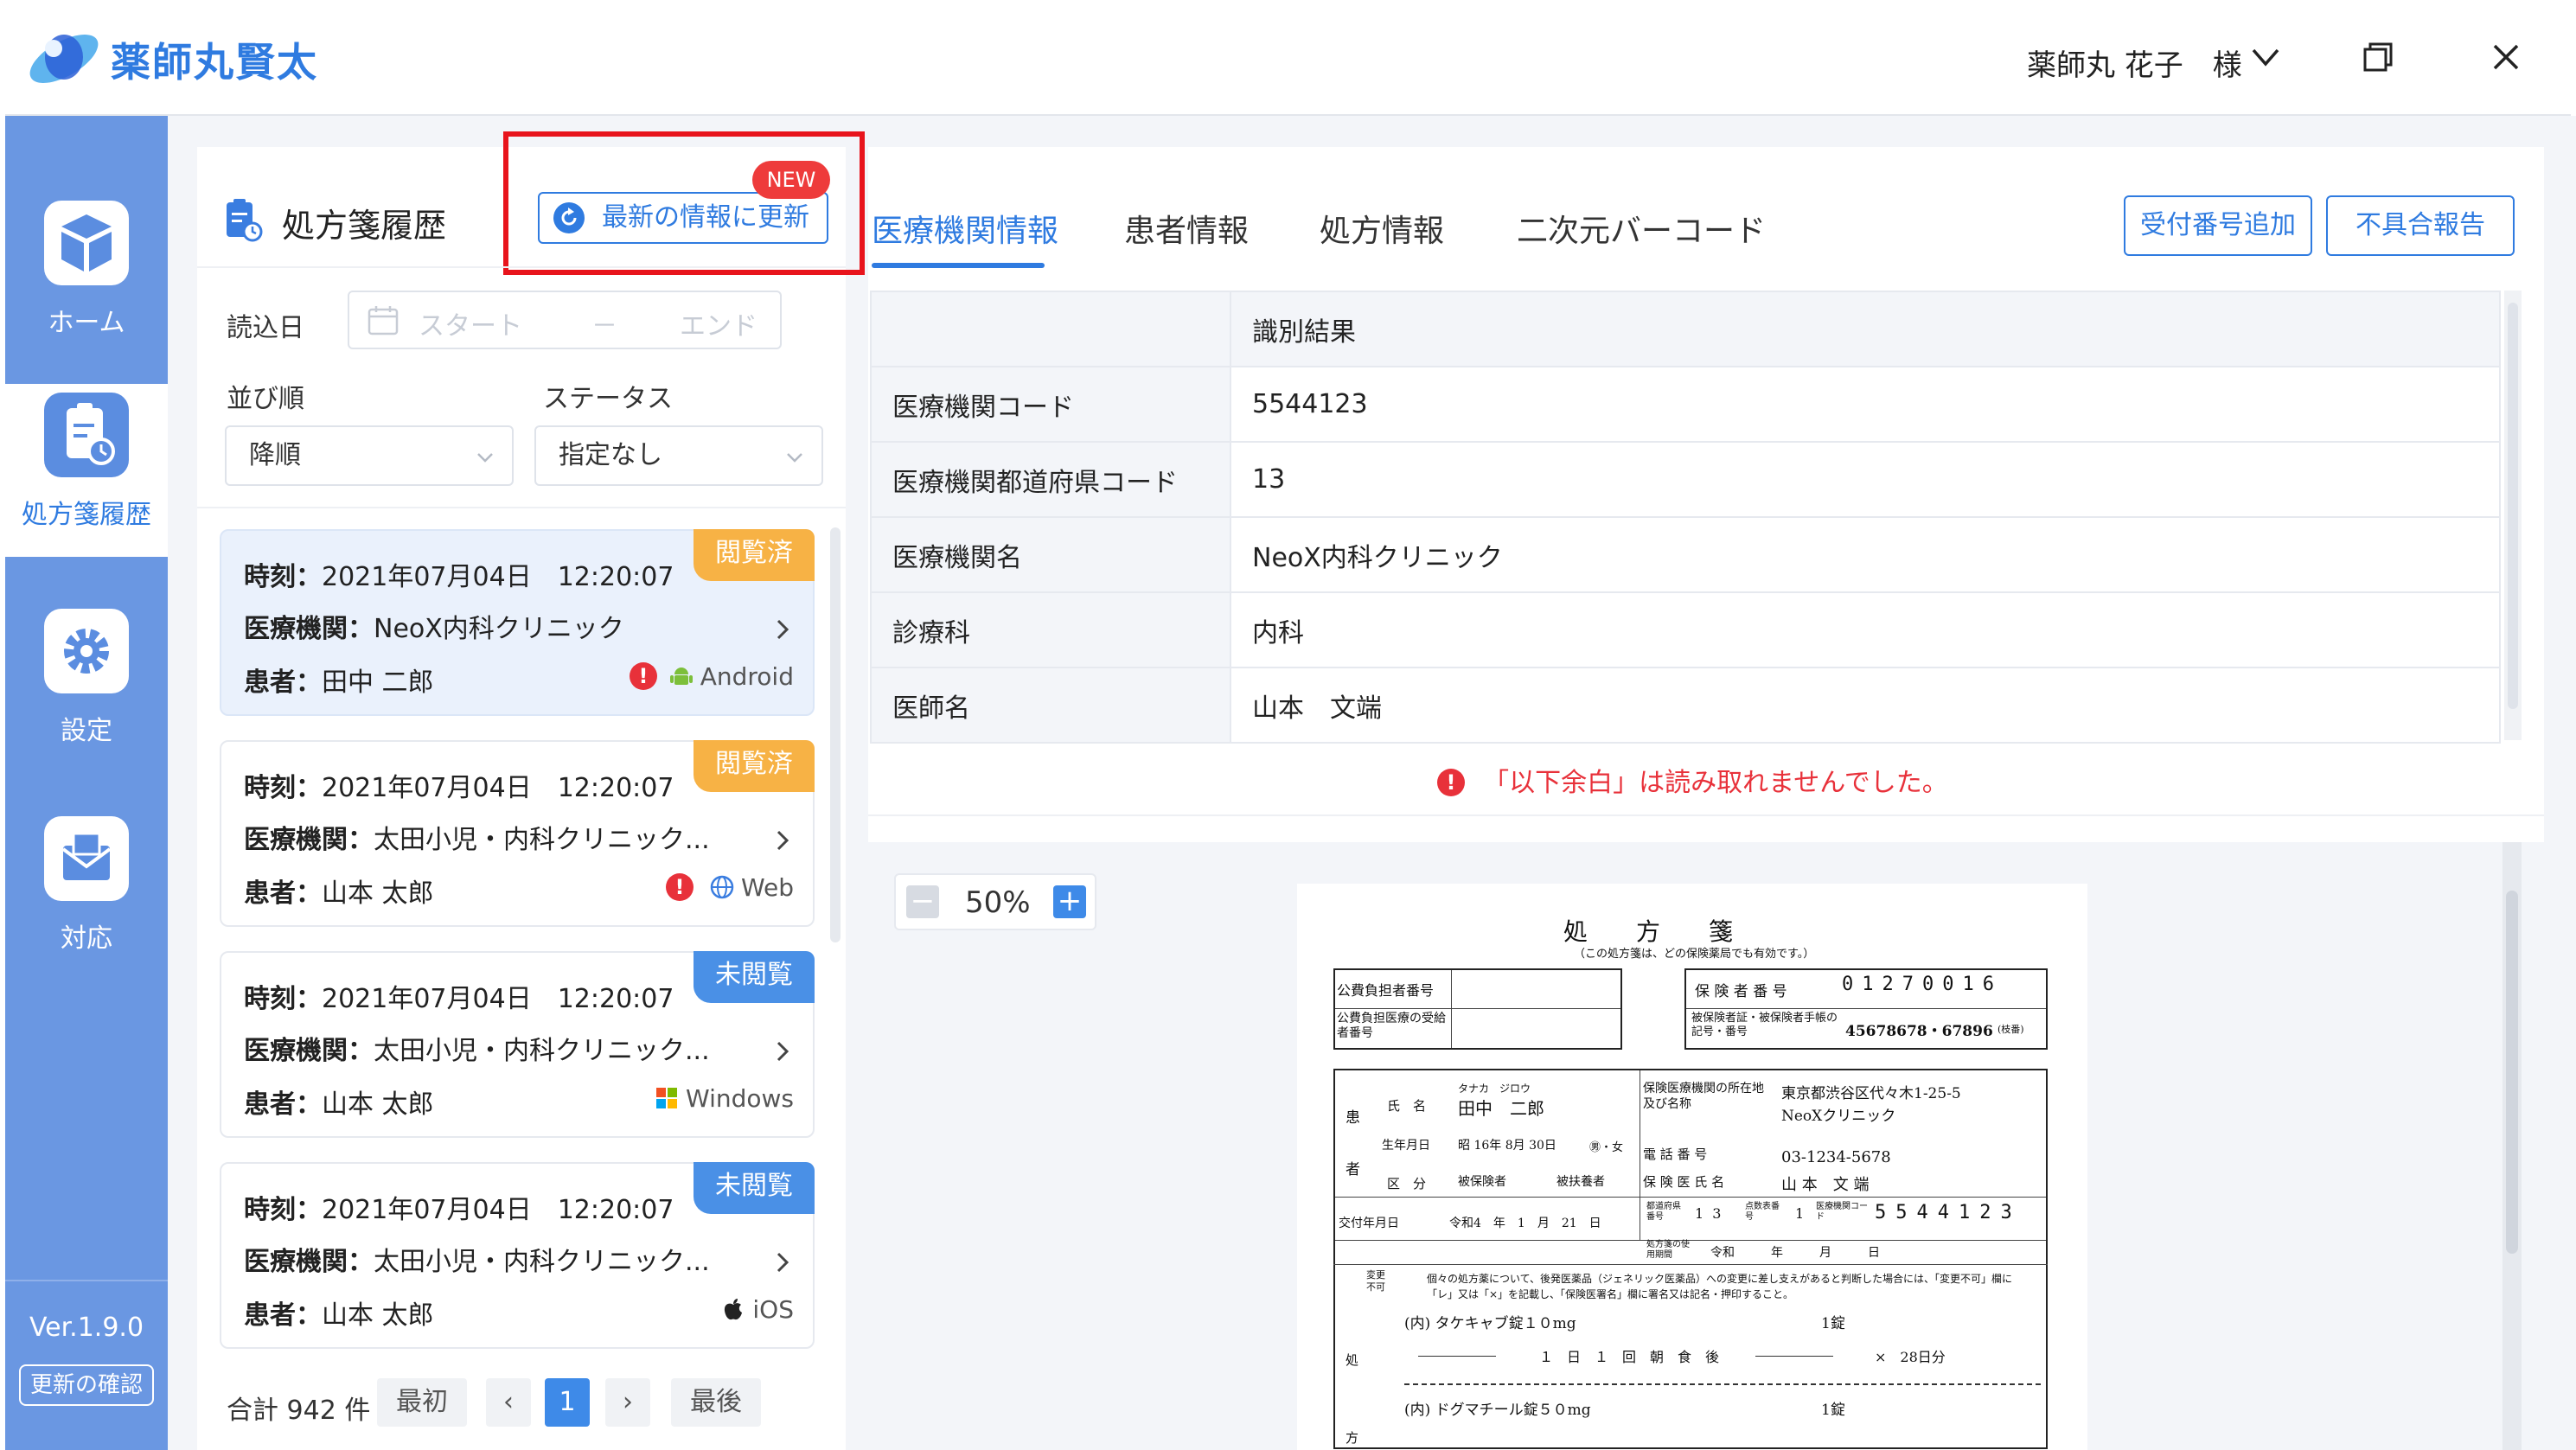 Image resolution: width=2576 pixels, height=1450 pixels. What do you see at coordinates (998, 903) in the screenshot?
I see `zoom-level: 50%` at bounding box center [998, 903].